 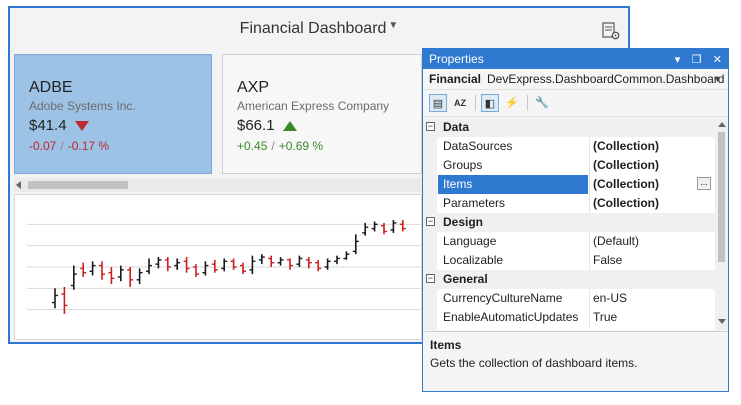 What do you see at coordinates (393, 25) in the screenshot?
I see `dropdown-arrow-icon: ▼` at bounding box center [393, 25].